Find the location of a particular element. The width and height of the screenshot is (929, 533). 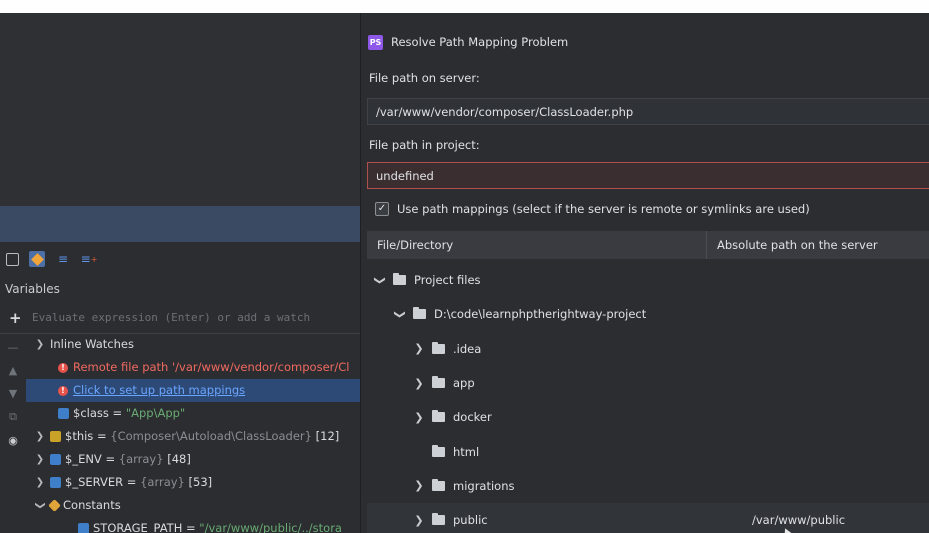

dialog-title: Resolve Path Mapping Problem is located at coordinates (480, 42).